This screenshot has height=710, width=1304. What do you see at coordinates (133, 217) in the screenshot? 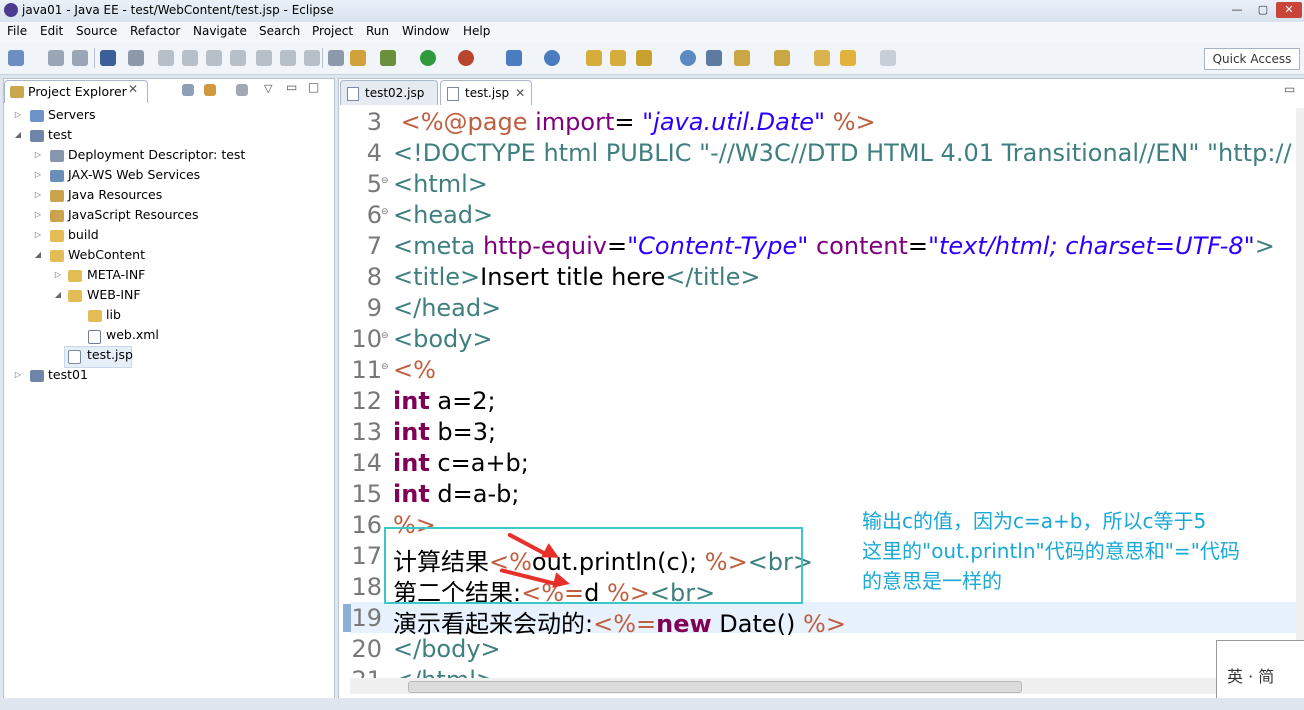
I see `tree-item-javascript-resources: JavaScript Resources` at bounding box center [133, 217].